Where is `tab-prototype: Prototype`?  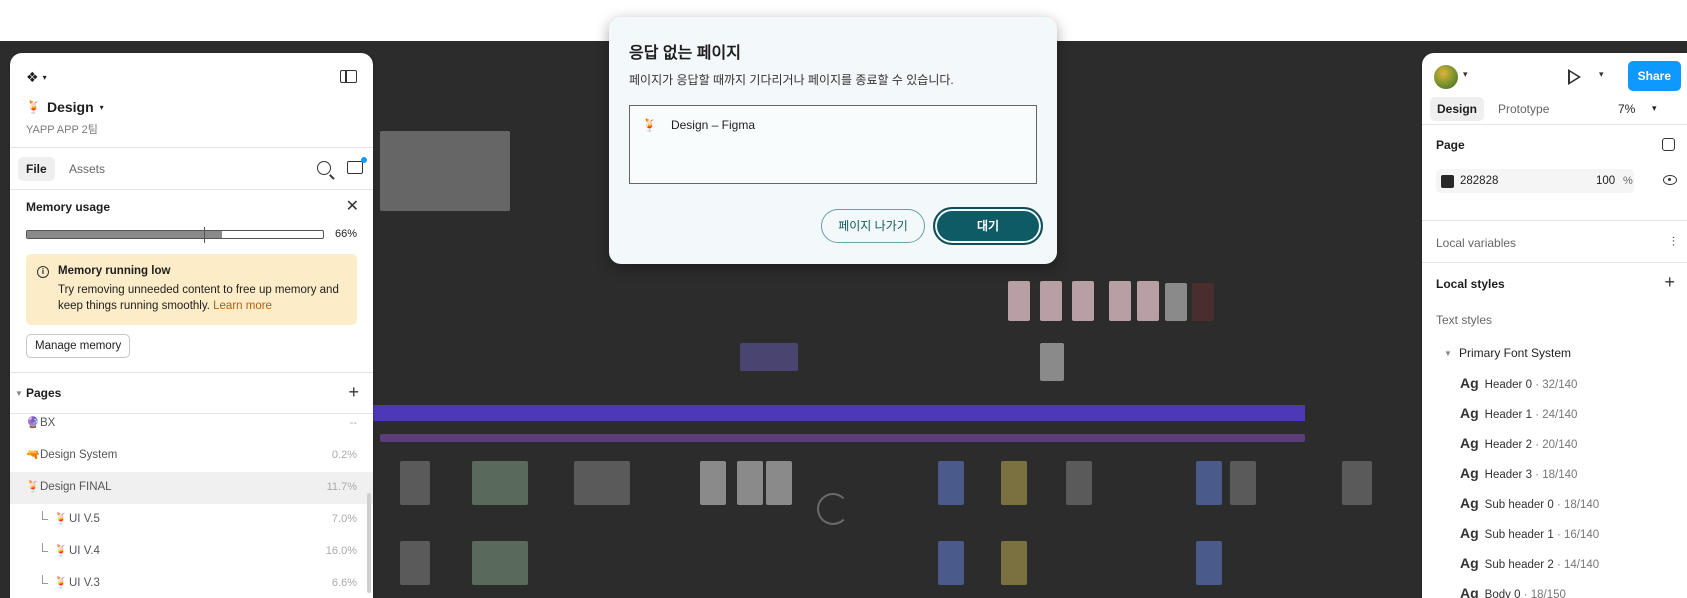 tab-prototype: Prototype is located at coordinates (1523, 109).